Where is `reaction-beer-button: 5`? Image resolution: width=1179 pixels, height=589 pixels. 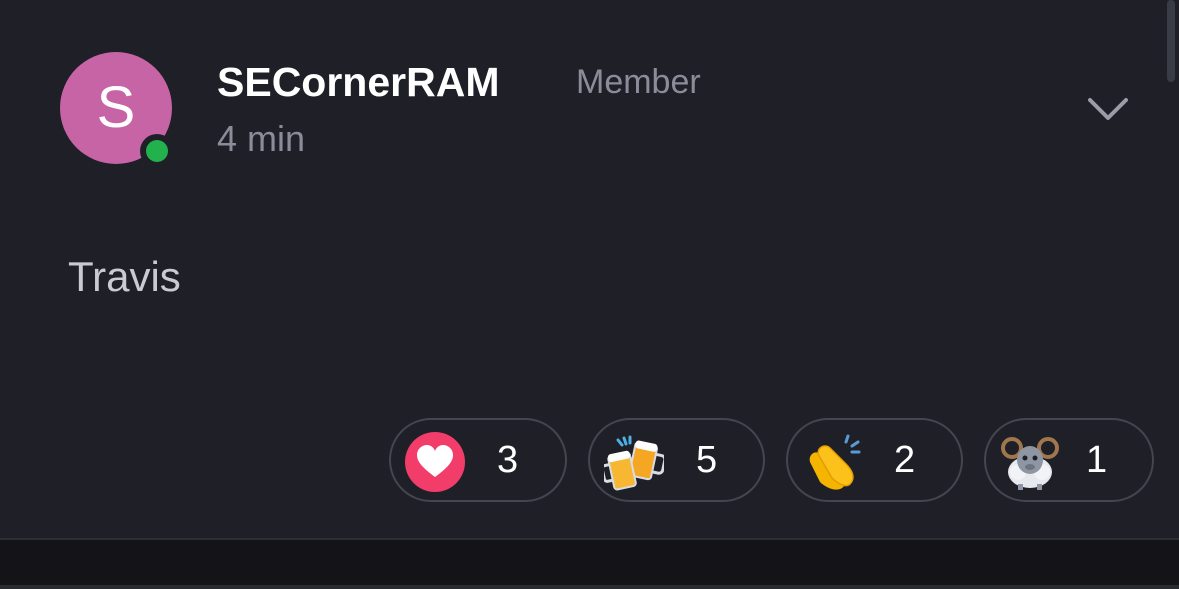
reaction-beer-button: 5 is located at coordinates (676, 460).